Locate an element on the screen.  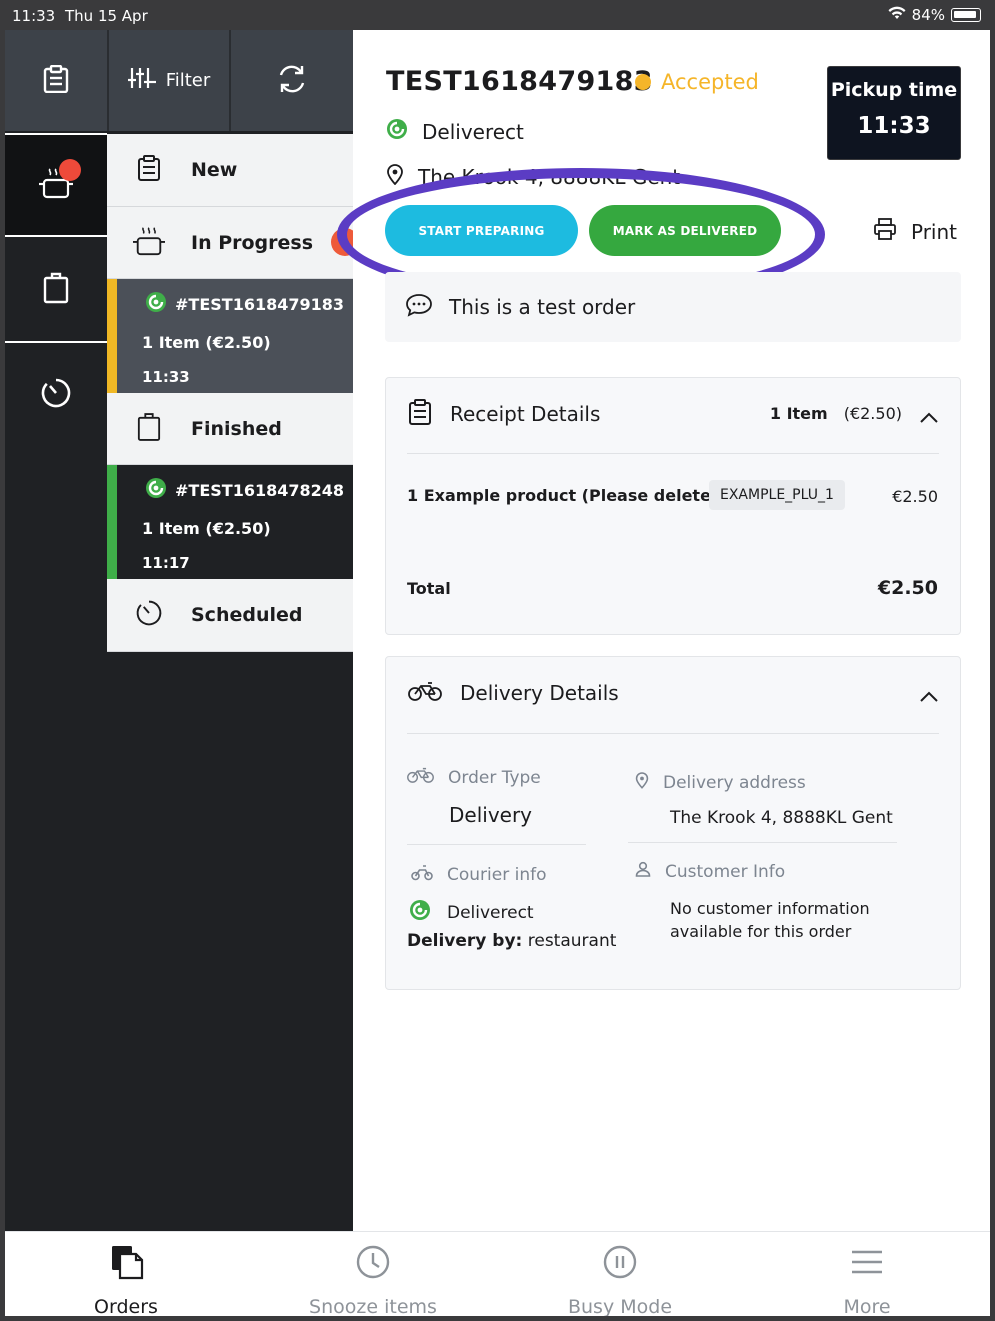
order-id-text: #TEST1618478248 is located at coordinates (260, 490).